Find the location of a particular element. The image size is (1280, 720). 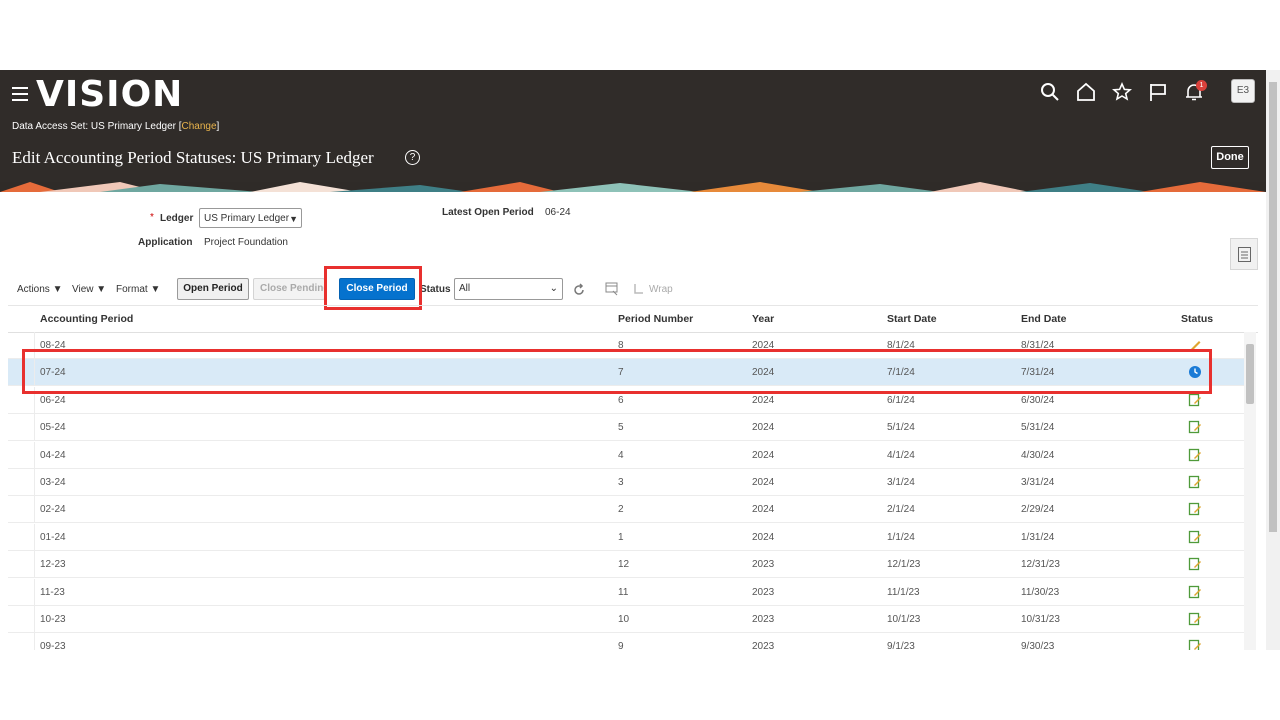

data-access-close: ] is located at coordinates (218, 126).